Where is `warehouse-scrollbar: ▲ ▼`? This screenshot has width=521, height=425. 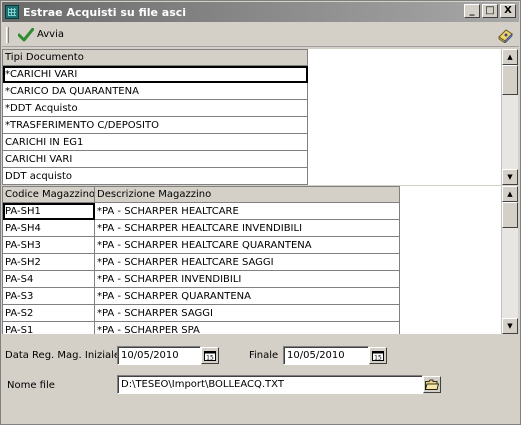 warehouse-scrollbar: ▲ ▼ is located at coordinates (509, 260).